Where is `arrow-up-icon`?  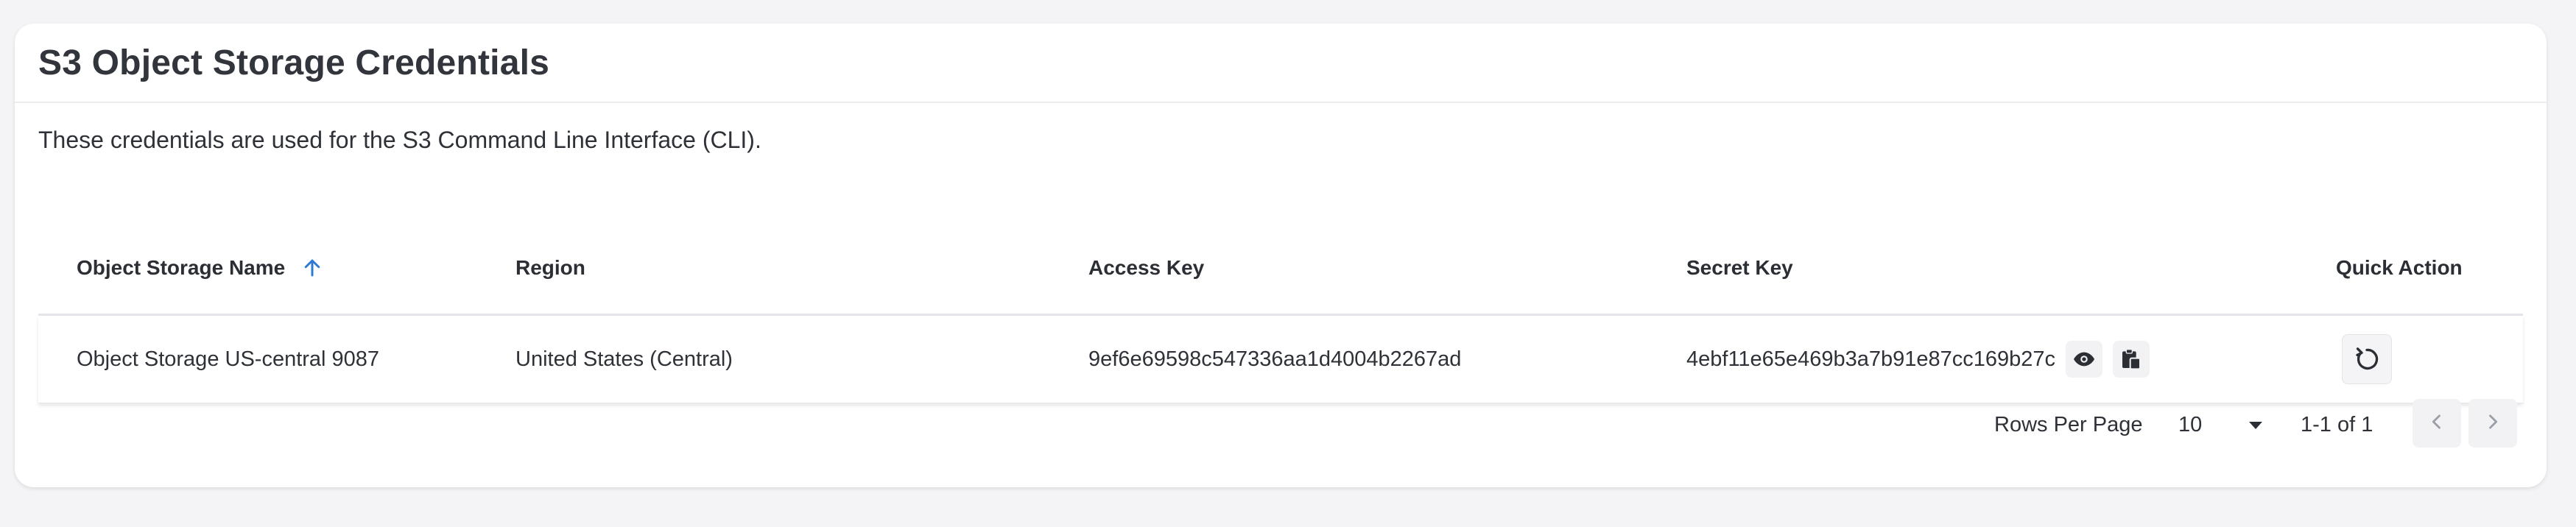 arrow-up-icon is located at coordinates (312, 268).